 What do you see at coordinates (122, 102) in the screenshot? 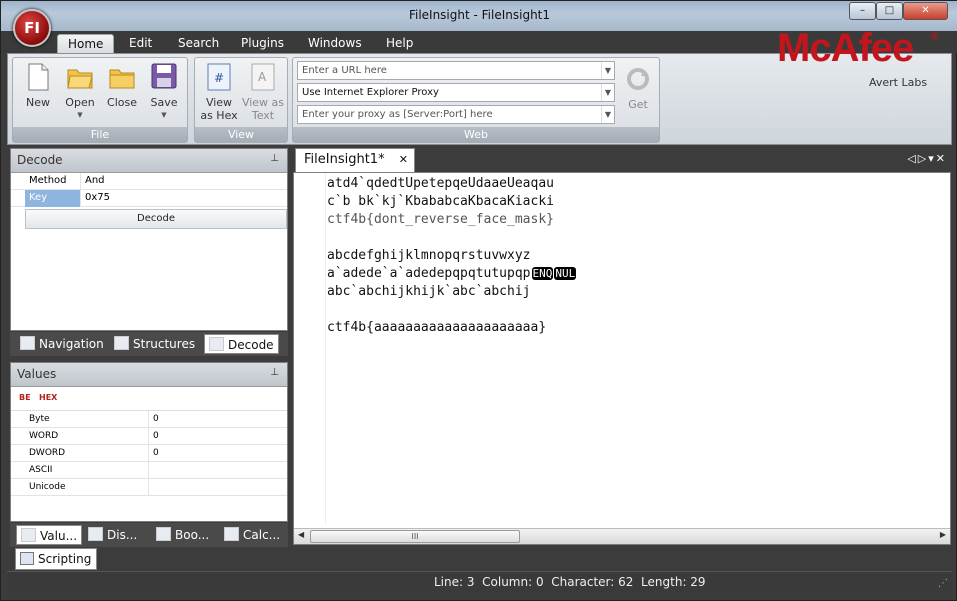
I see `close-label: Close` at bounding box center [122, 102].